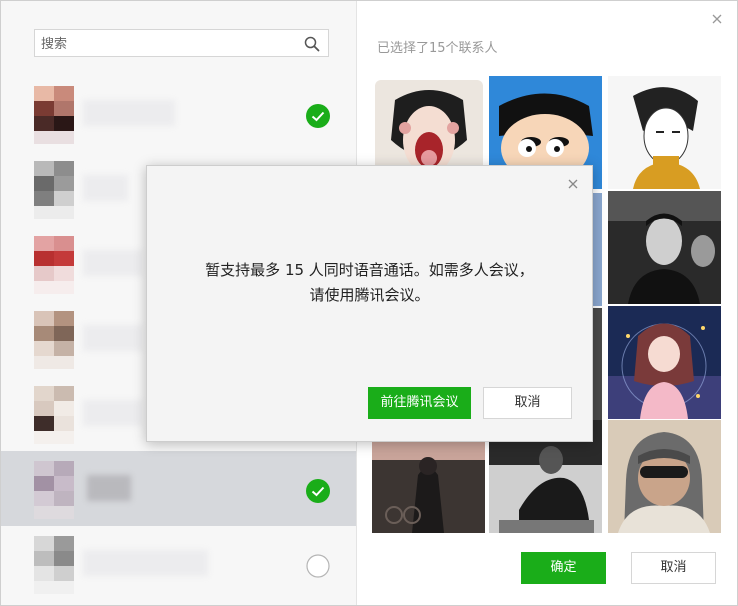 This screenshot has width=738, height=606. I want to click on search-box, so click(181, 43).